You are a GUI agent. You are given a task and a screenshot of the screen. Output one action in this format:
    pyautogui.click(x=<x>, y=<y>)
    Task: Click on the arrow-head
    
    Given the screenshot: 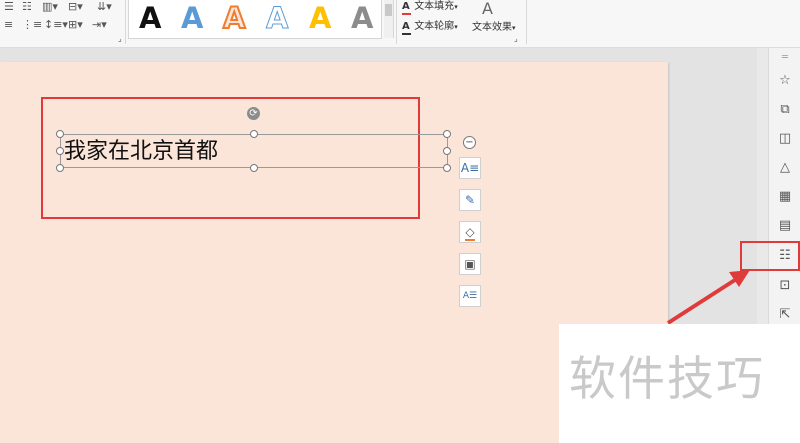 What is the action you would take?
    pyautogui.click(x=739, y=278)
    